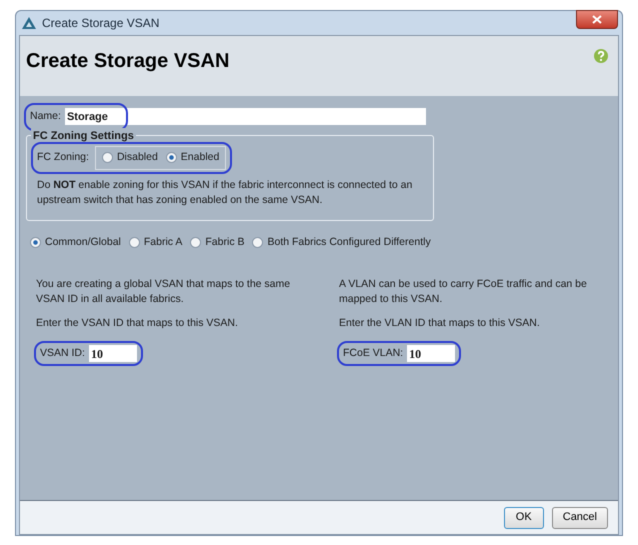 The image size is (638, 545). What do you see at coordinates (601, 56) in the screenshot?
I see `help-icon` at bounding box center [601, 56].